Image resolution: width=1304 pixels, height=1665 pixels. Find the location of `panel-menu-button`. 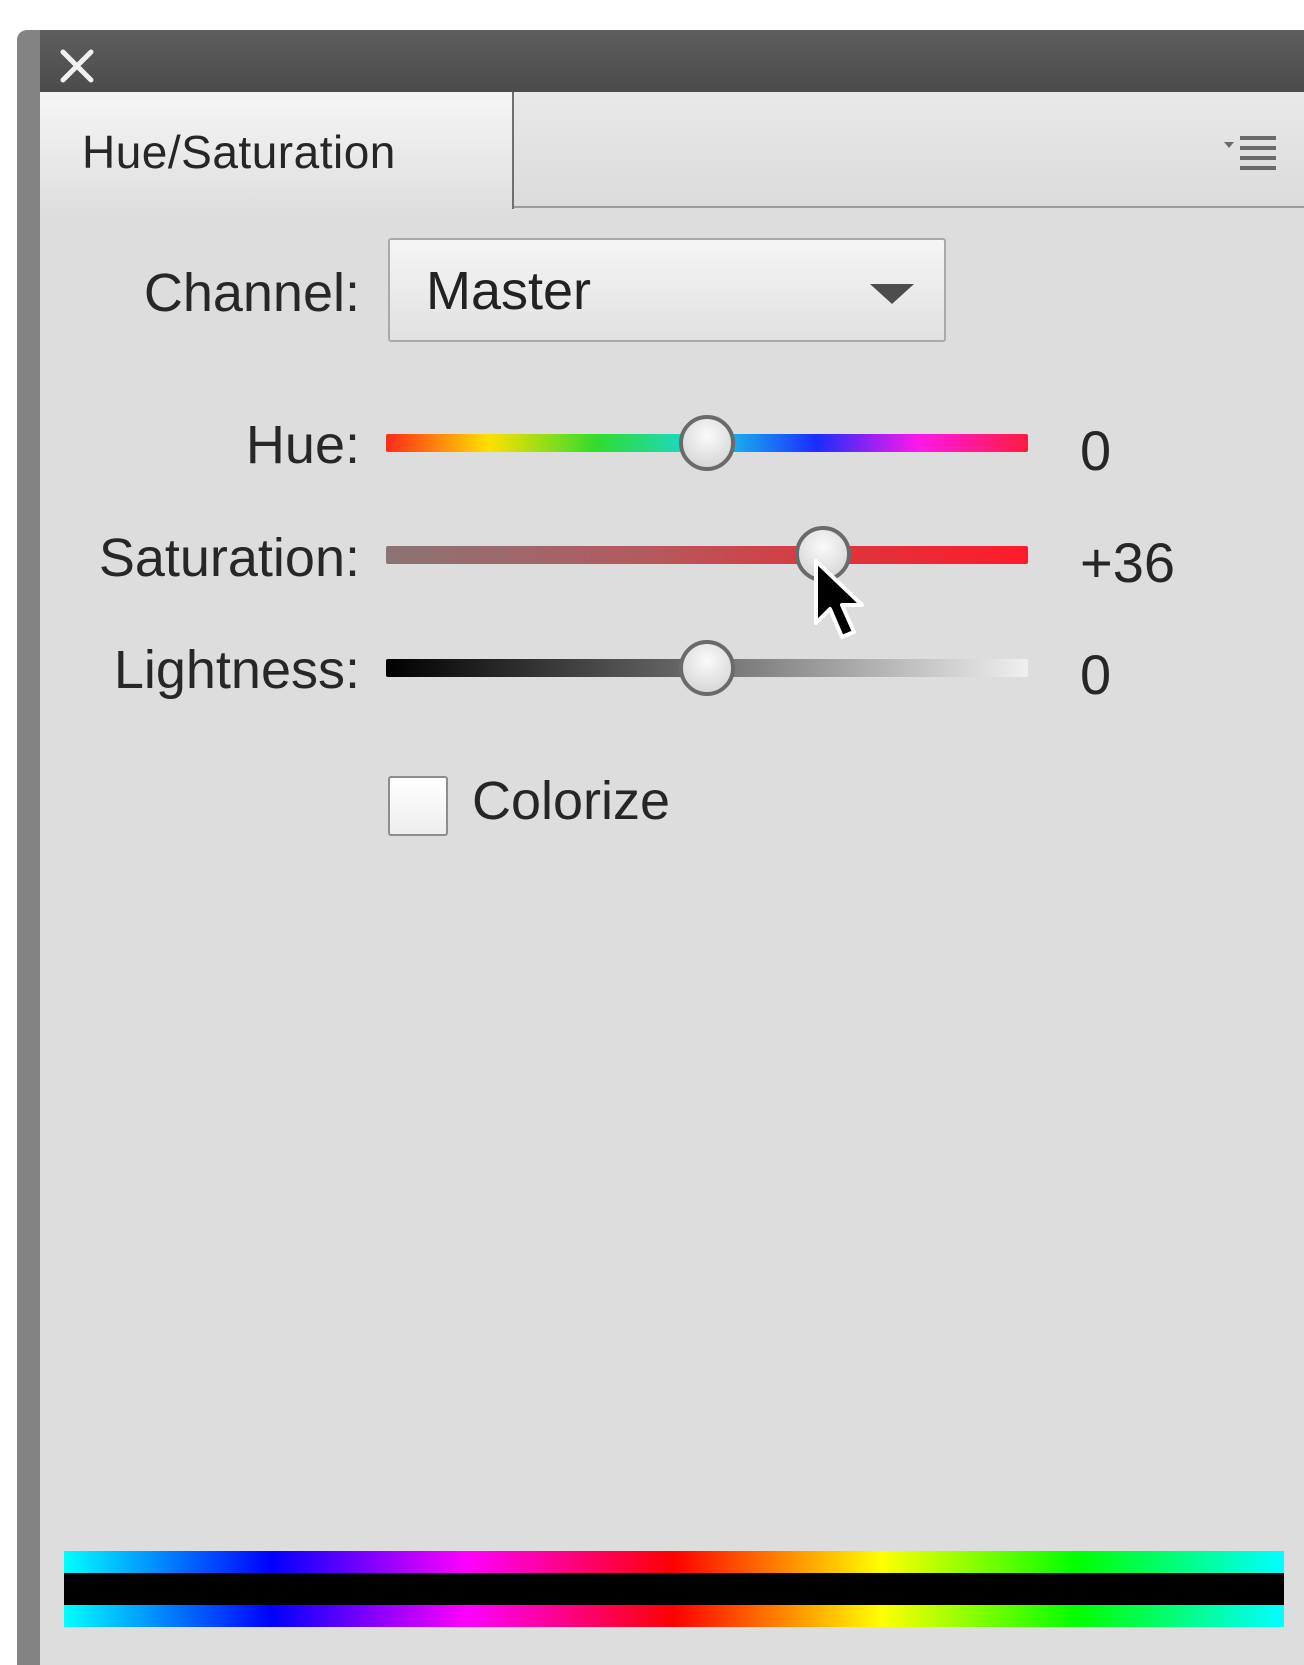

panel-menu-button is located at coordinates (1252, 152).